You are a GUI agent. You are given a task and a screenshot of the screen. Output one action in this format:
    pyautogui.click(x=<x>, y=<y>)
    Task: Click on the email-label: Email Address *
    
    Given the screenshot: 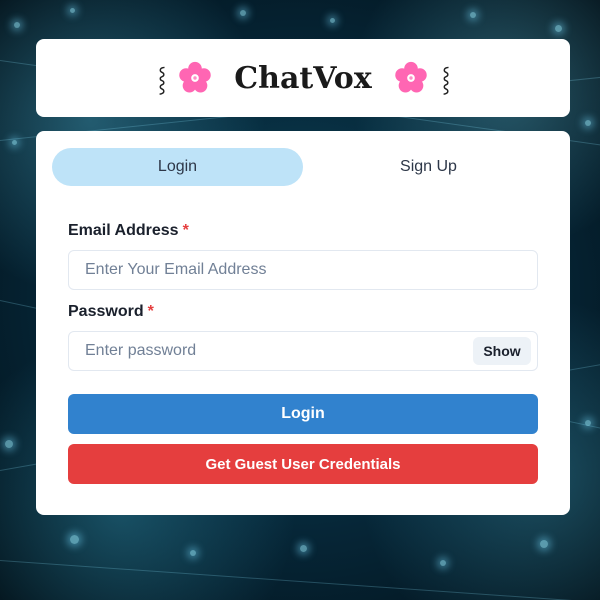 What is the action you would take?
    pyautogui.click(x=128, y=231)
    